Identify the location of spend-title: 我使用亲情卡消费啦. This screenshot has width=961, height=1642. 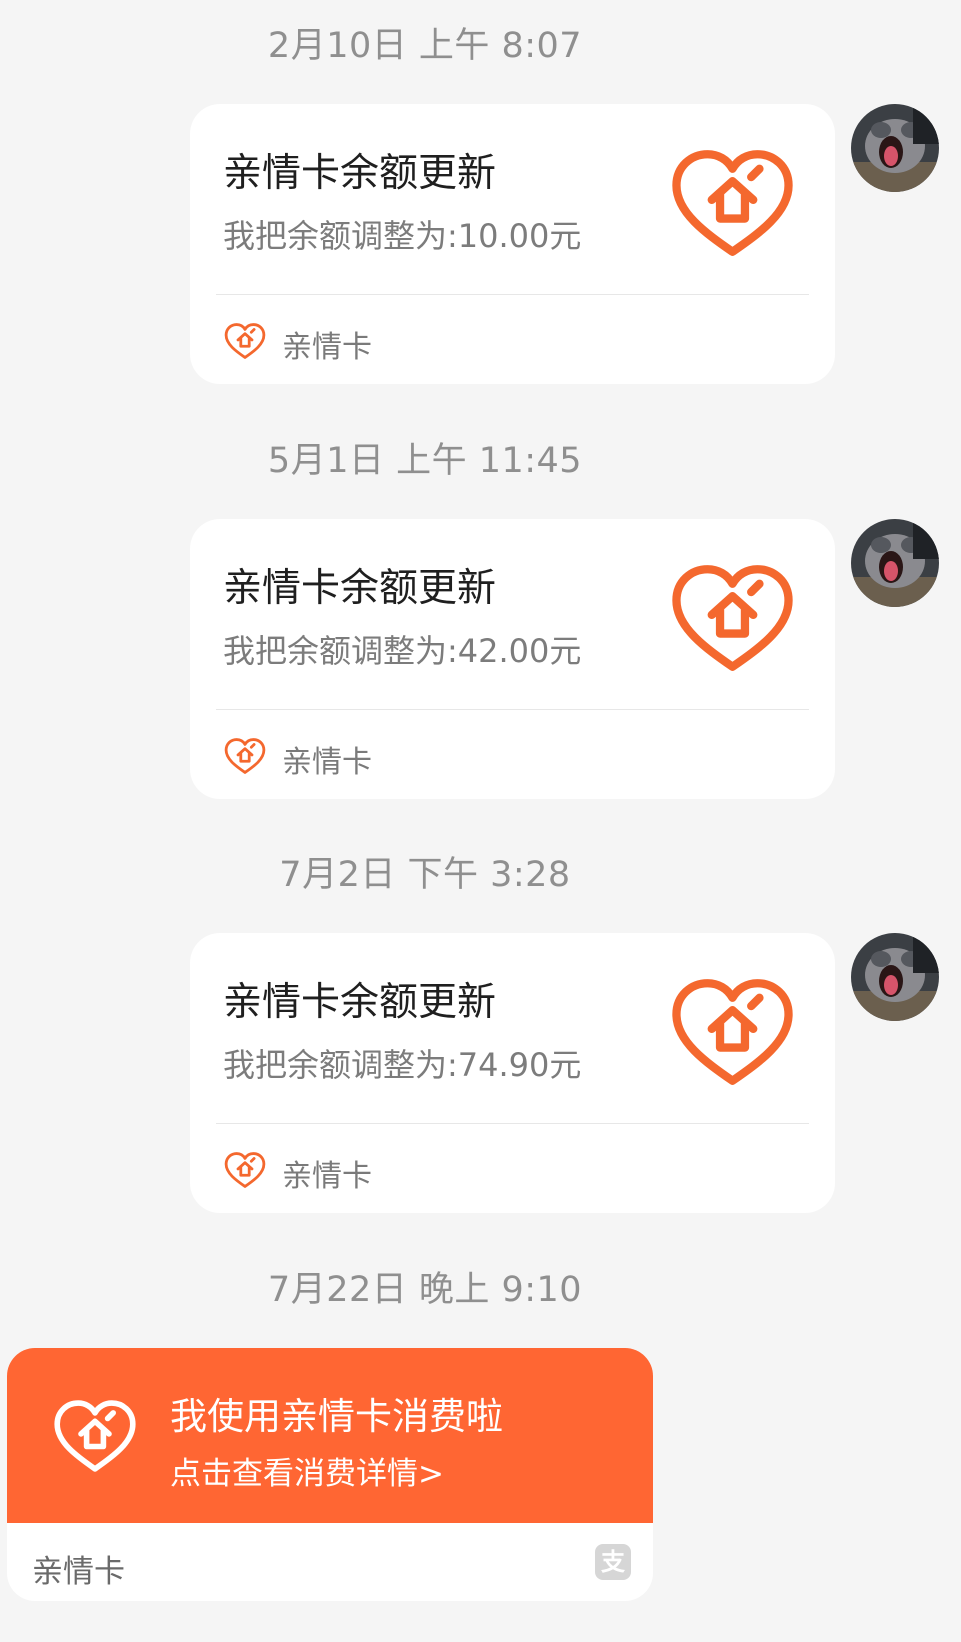
(336, 1416).